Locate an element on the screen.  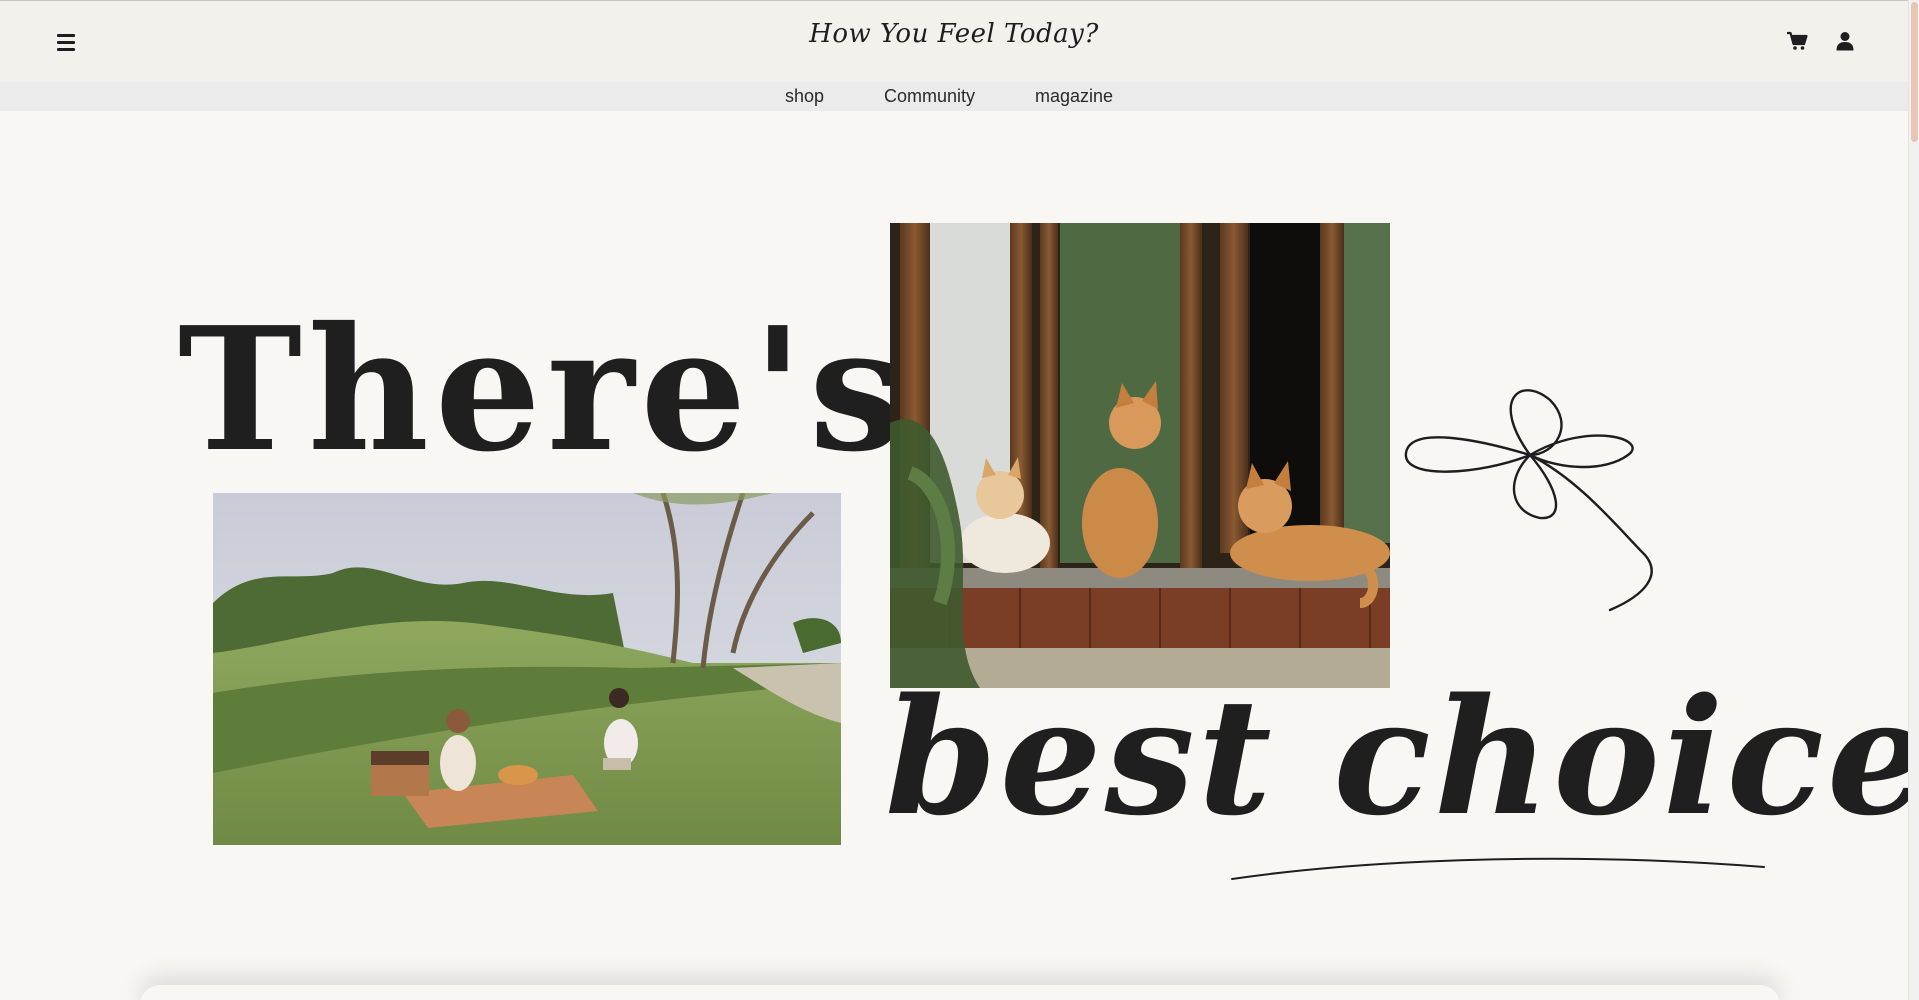
picnic-in-park-image is located at coordinates (527, 669).